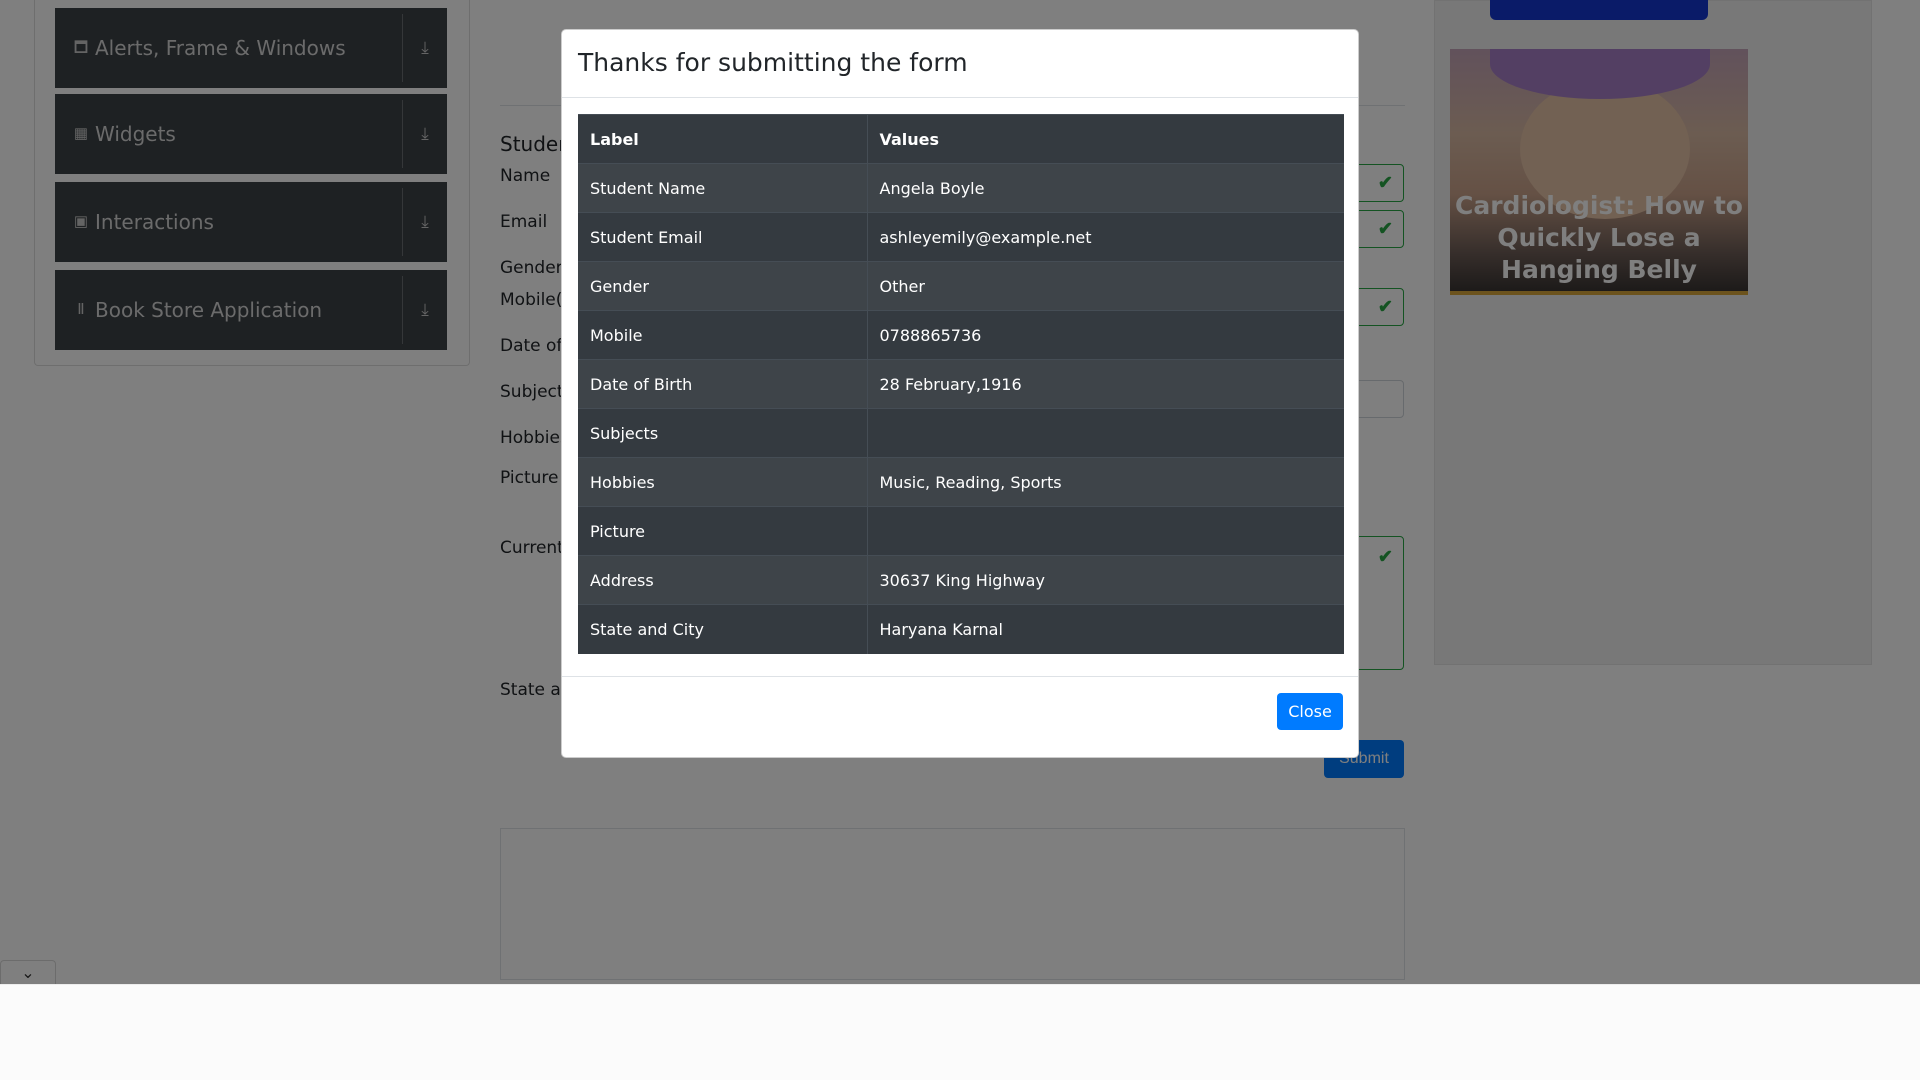 The width and height of the screenshot is (1920, 1080). I want to click on row-value: 30637 King Highway, so click(1105, 580).